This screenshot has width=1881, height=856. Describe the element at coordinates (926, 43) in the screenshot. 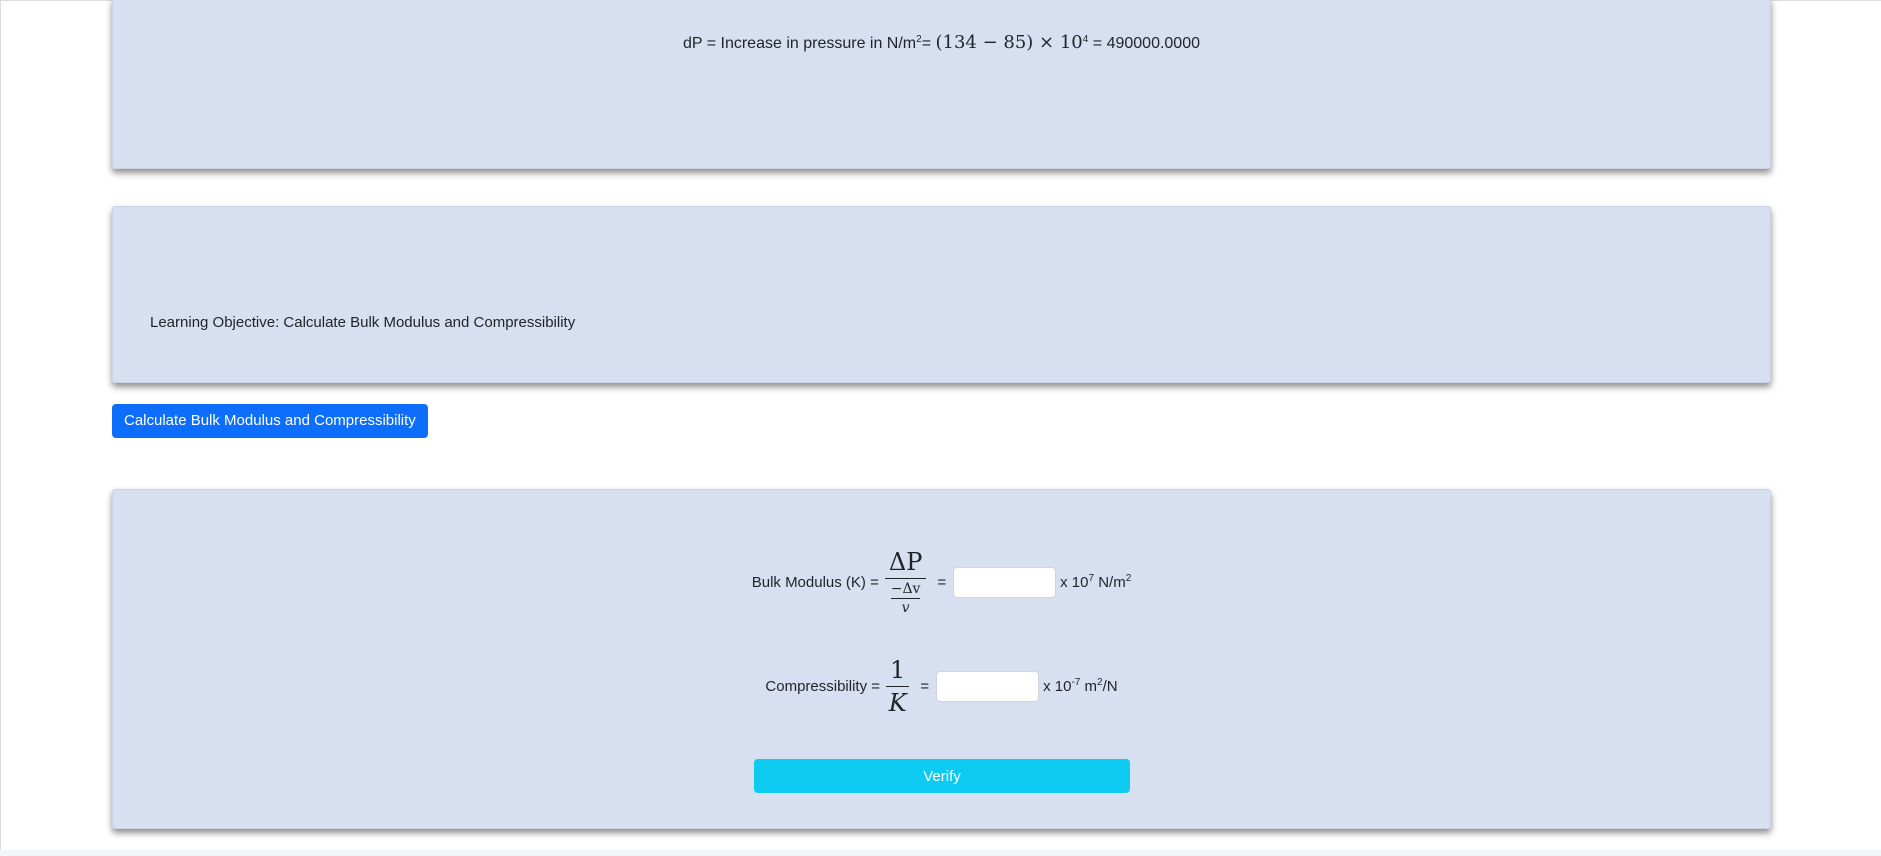

I see `pressure-eq-sign: =` at that location.